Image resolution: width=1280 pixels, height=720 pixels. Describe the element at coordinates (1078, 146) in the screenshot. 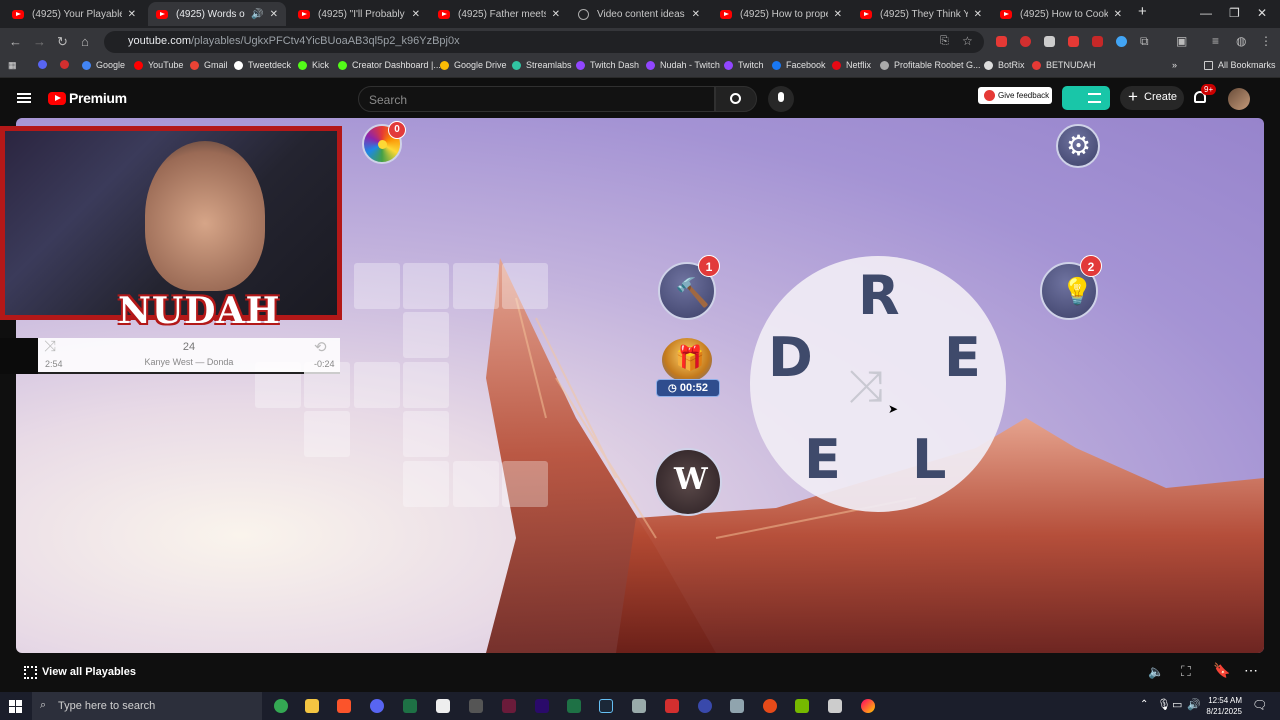

I see `settings-button: ⚙` at that location.